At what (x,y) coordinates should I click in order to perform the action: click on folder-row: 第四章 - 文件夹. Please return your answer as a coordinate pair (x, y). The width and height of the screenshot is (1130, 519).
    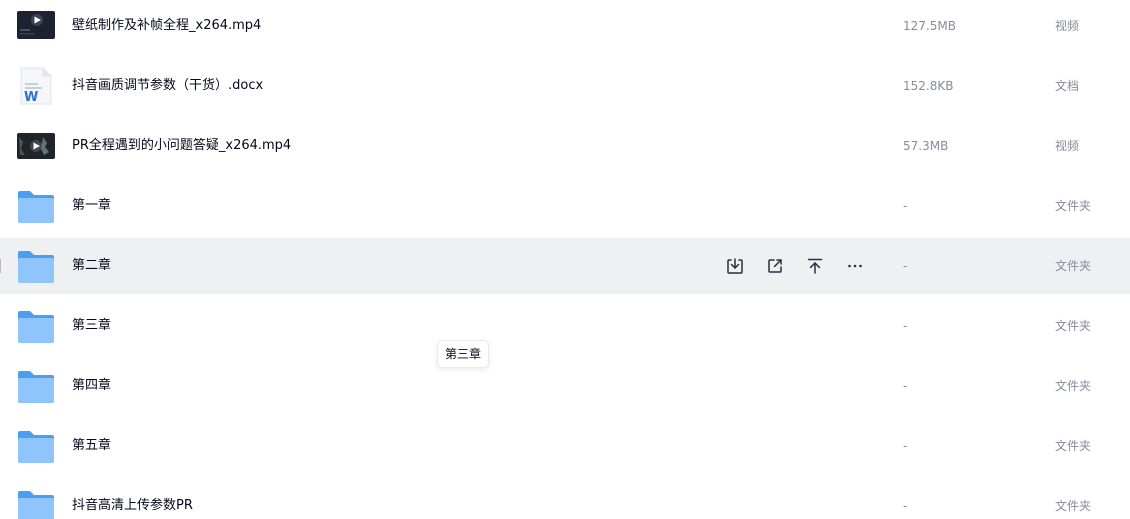
    Looking at the image, I should click on (565, 386).